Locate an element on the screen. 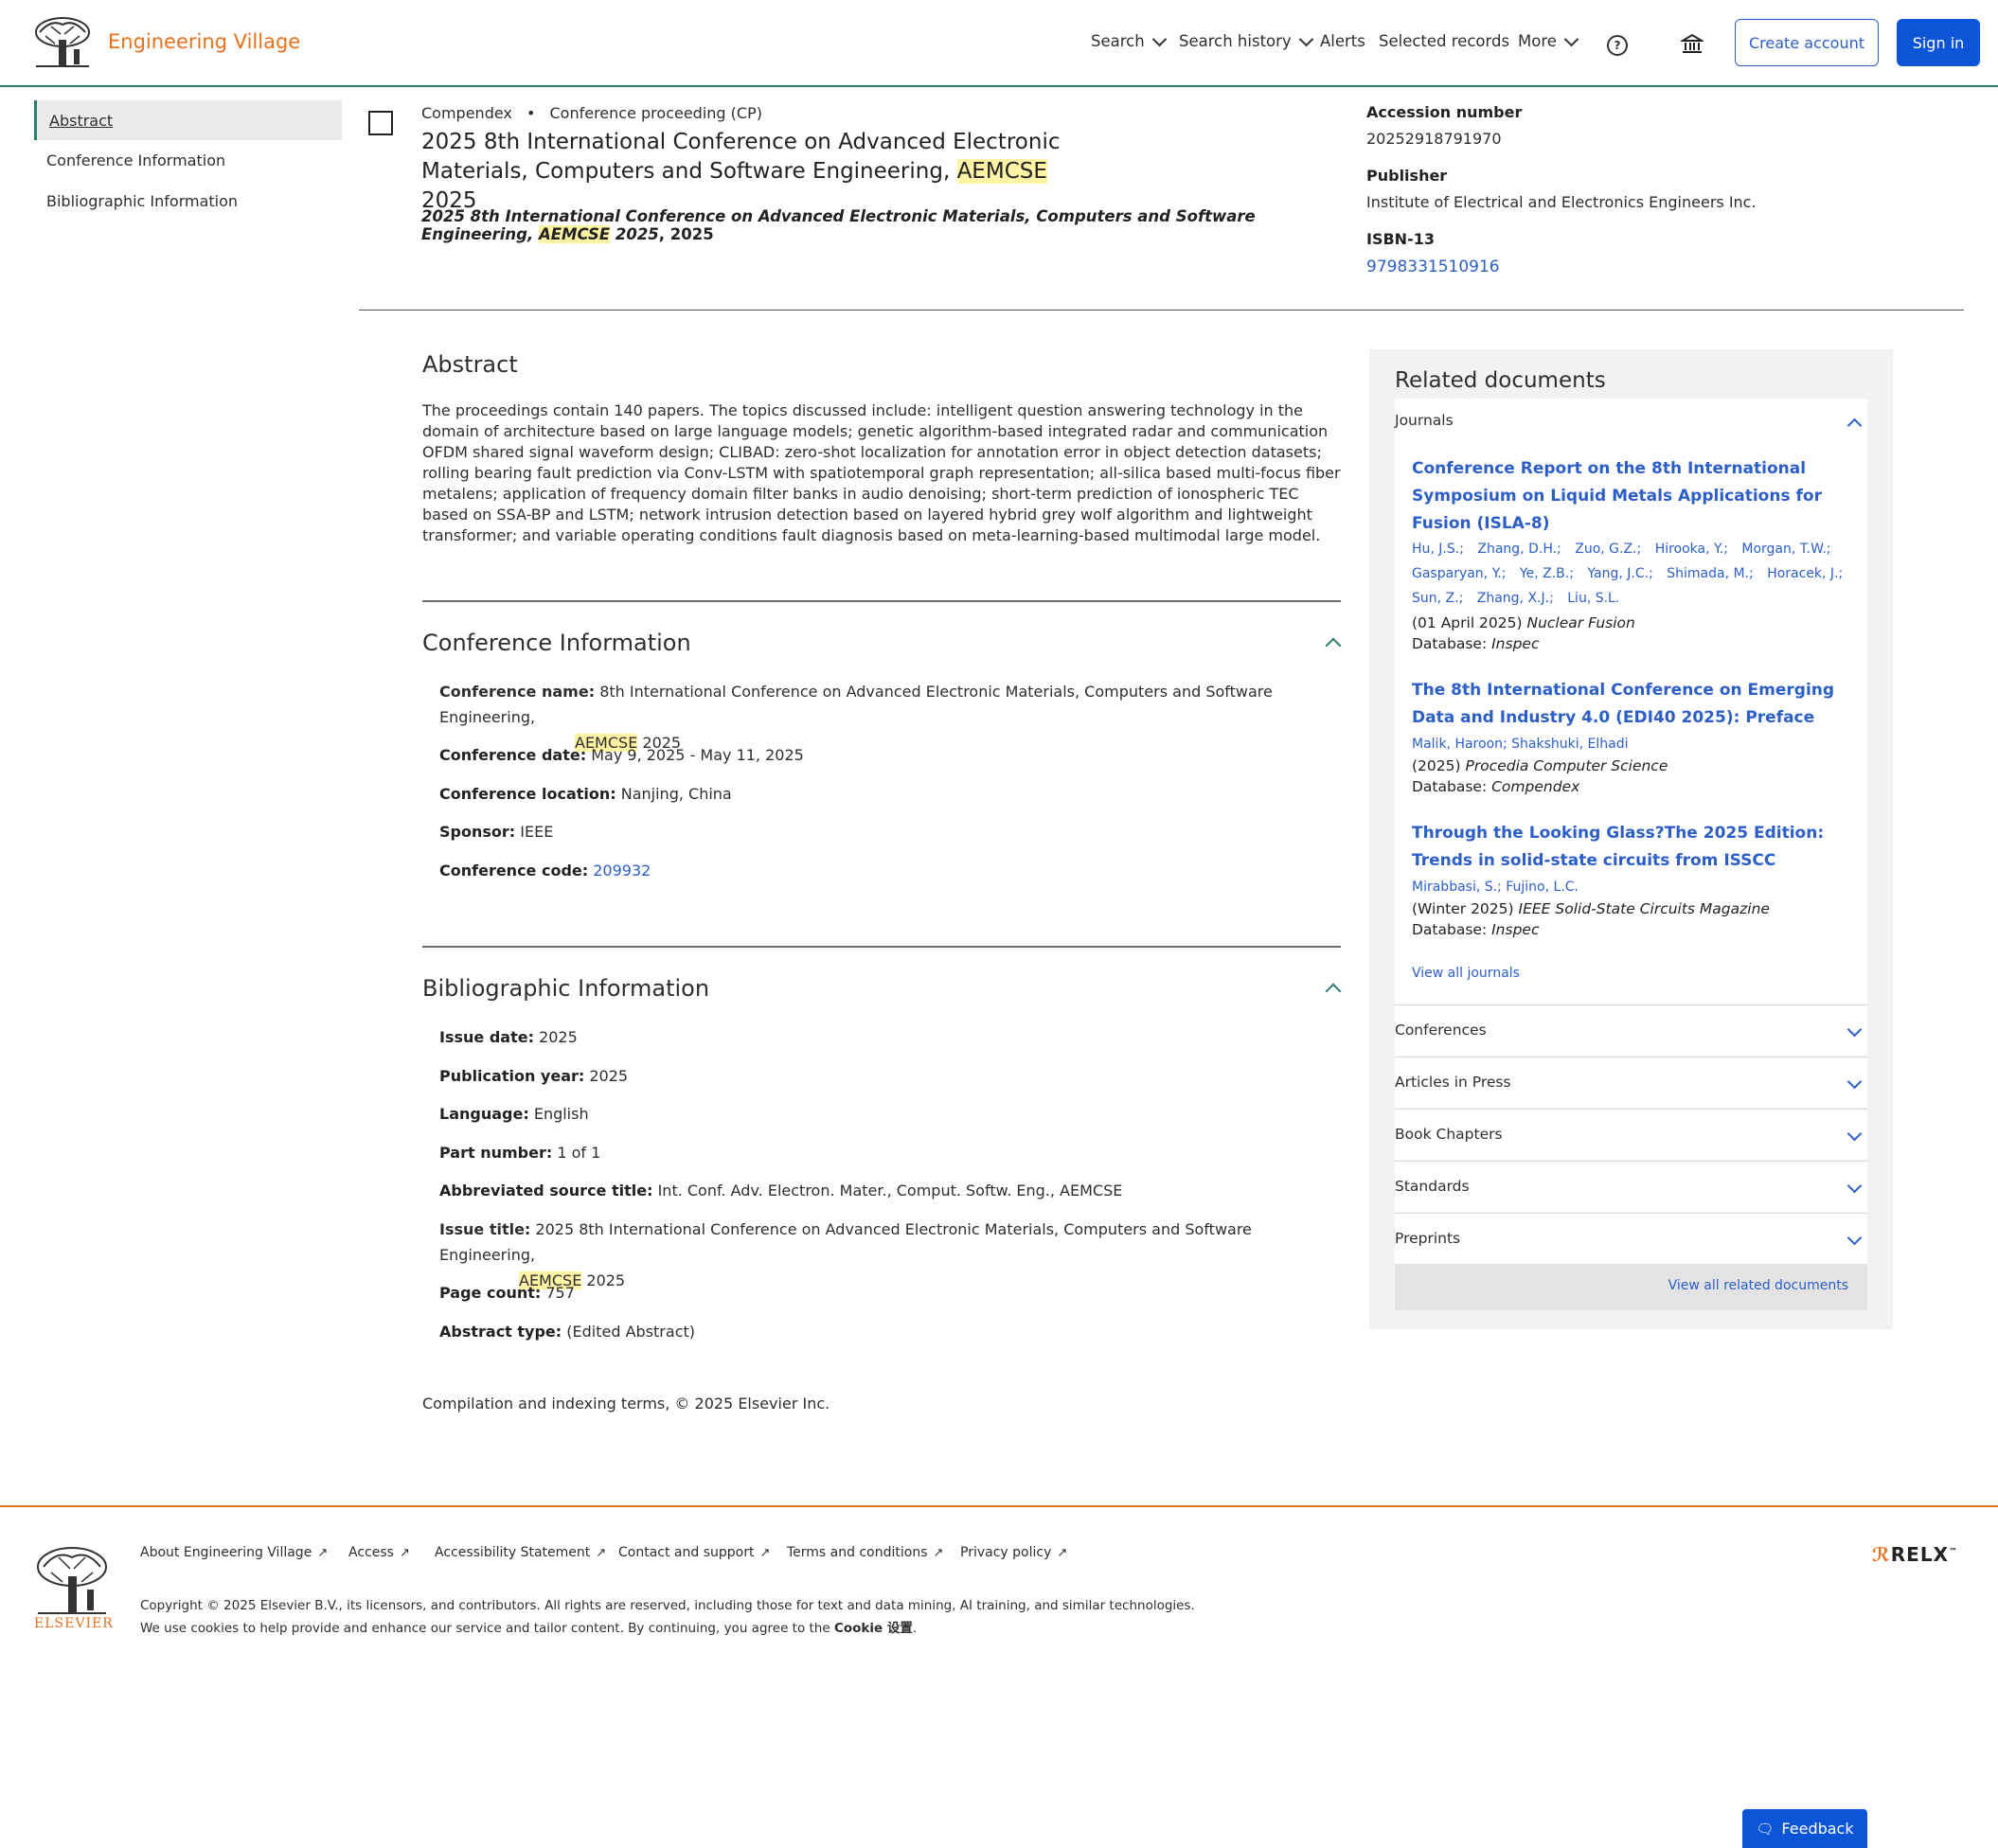 The image size is (1998, 1848). field-label: Conference code: is located at coordinates (514, 871).